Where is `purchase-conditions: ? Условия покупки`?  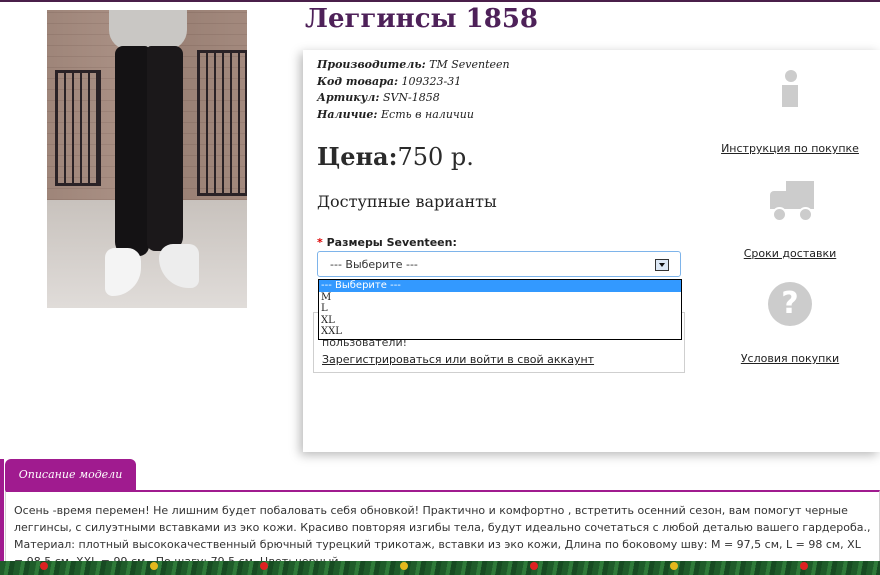 purchase-conditions: ? Условия покупки is located at coordinates (790, 323).